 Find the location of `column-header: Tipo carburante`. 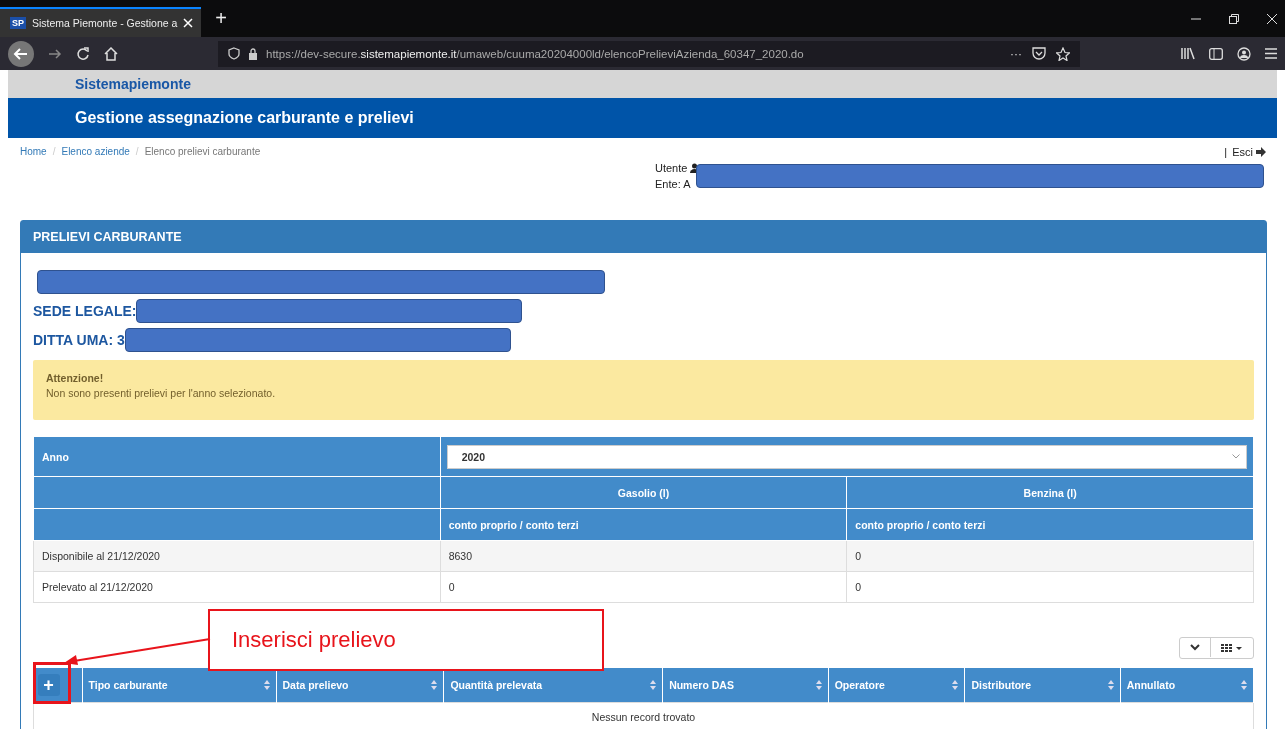

column-header: Tipo carburante is located at coordinates (128, 685).